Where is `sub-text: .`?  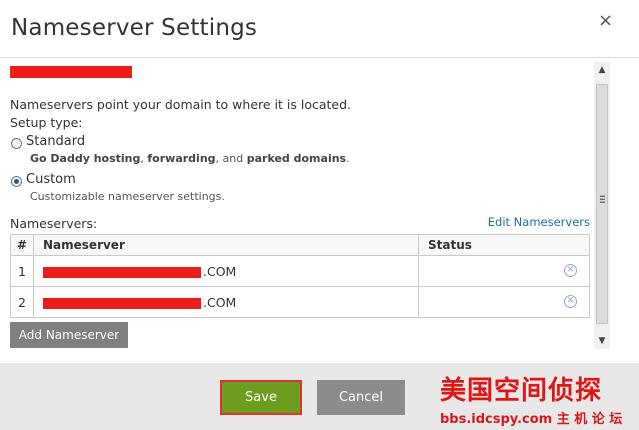
sub-text: . is located at coordinates (348, 158).